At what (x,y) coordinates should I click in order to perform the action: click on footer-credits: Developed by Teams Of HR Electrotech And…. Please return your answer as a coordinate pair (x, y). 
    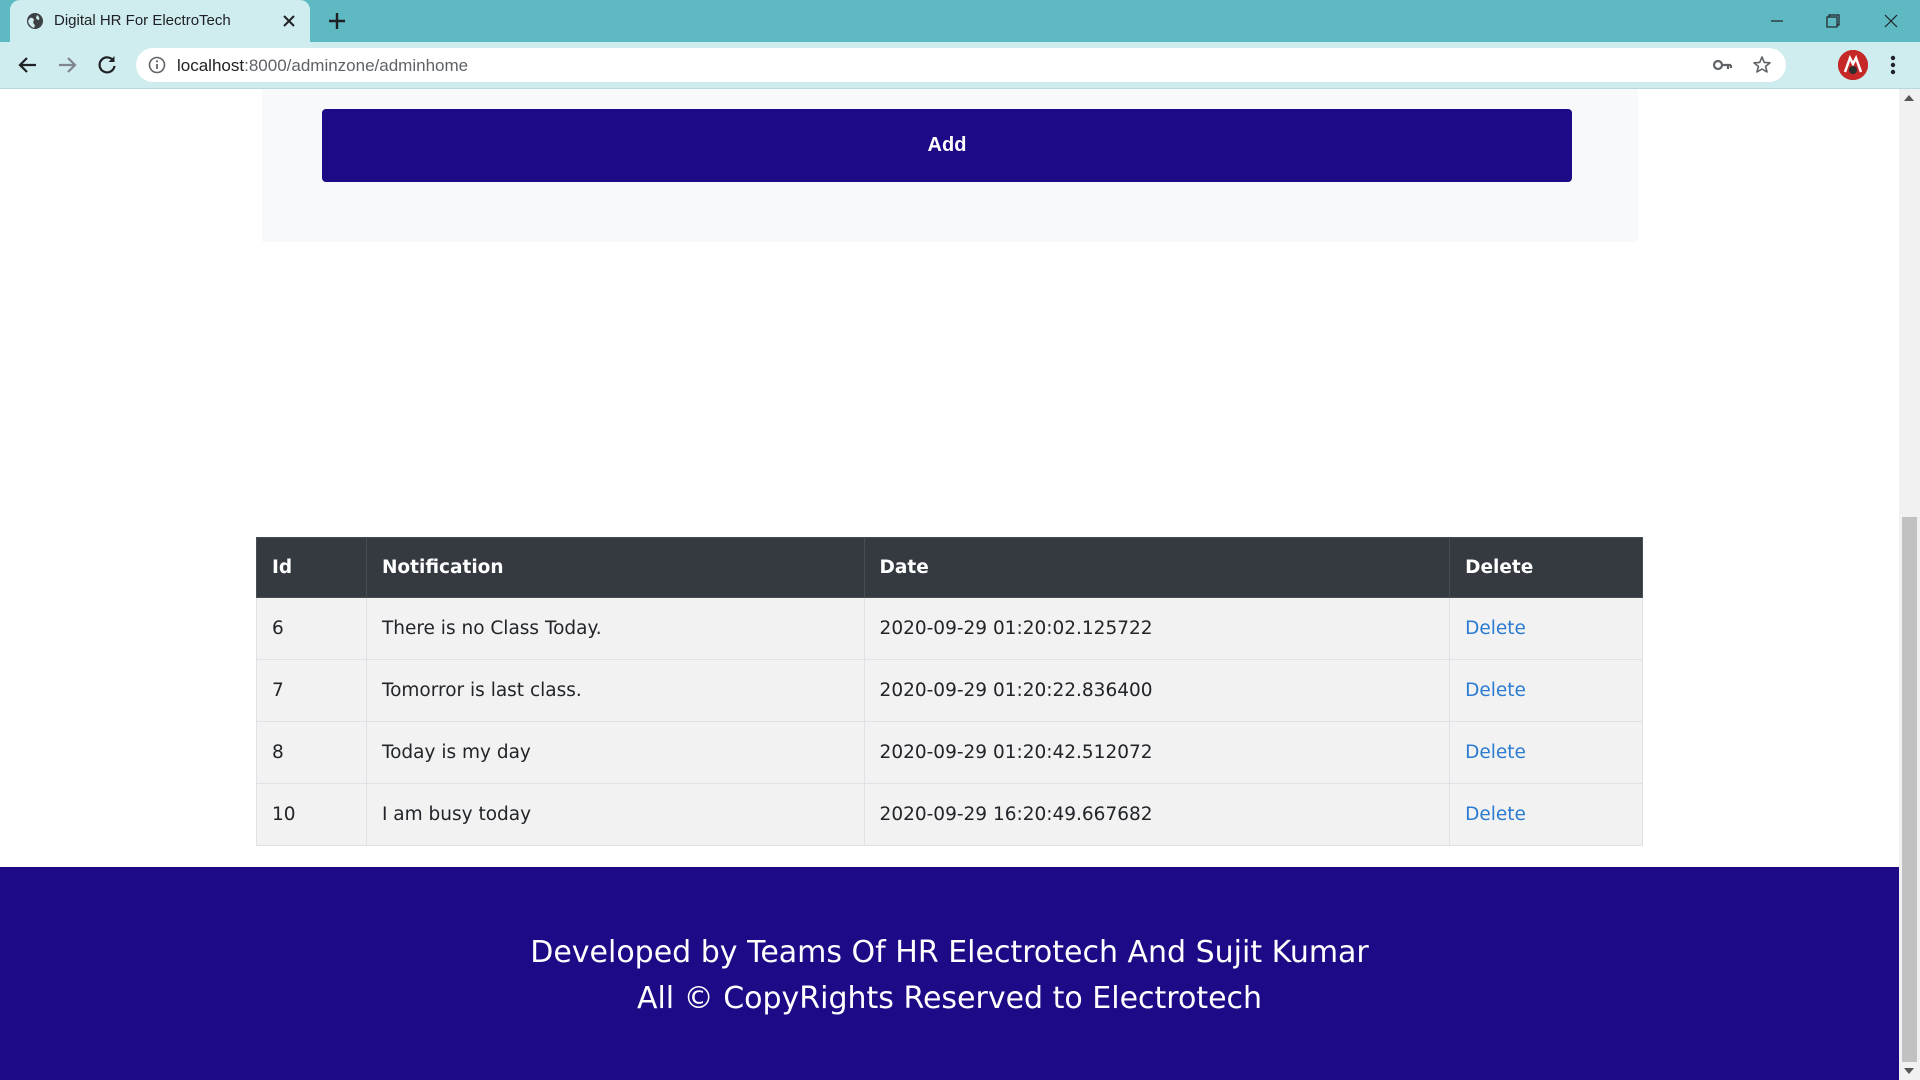
    Looking at the image, I should click on (949, 952).